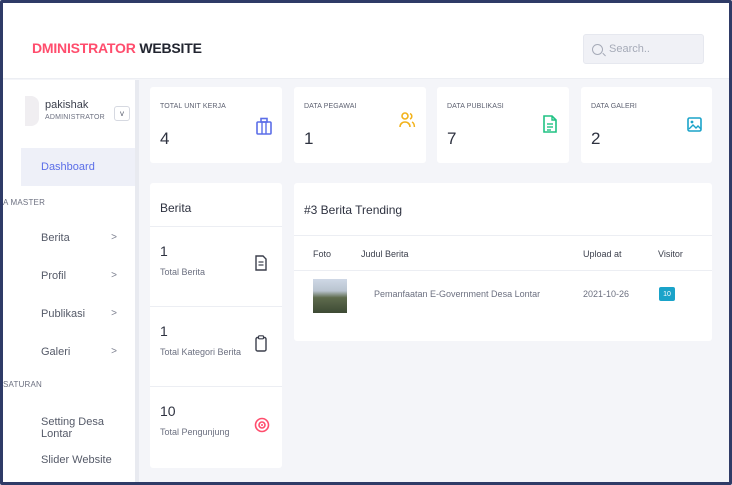  Describe the element at coordinates (56, 352) in the screenshot. I see `sidebar-item-label: Galeri` at that location.